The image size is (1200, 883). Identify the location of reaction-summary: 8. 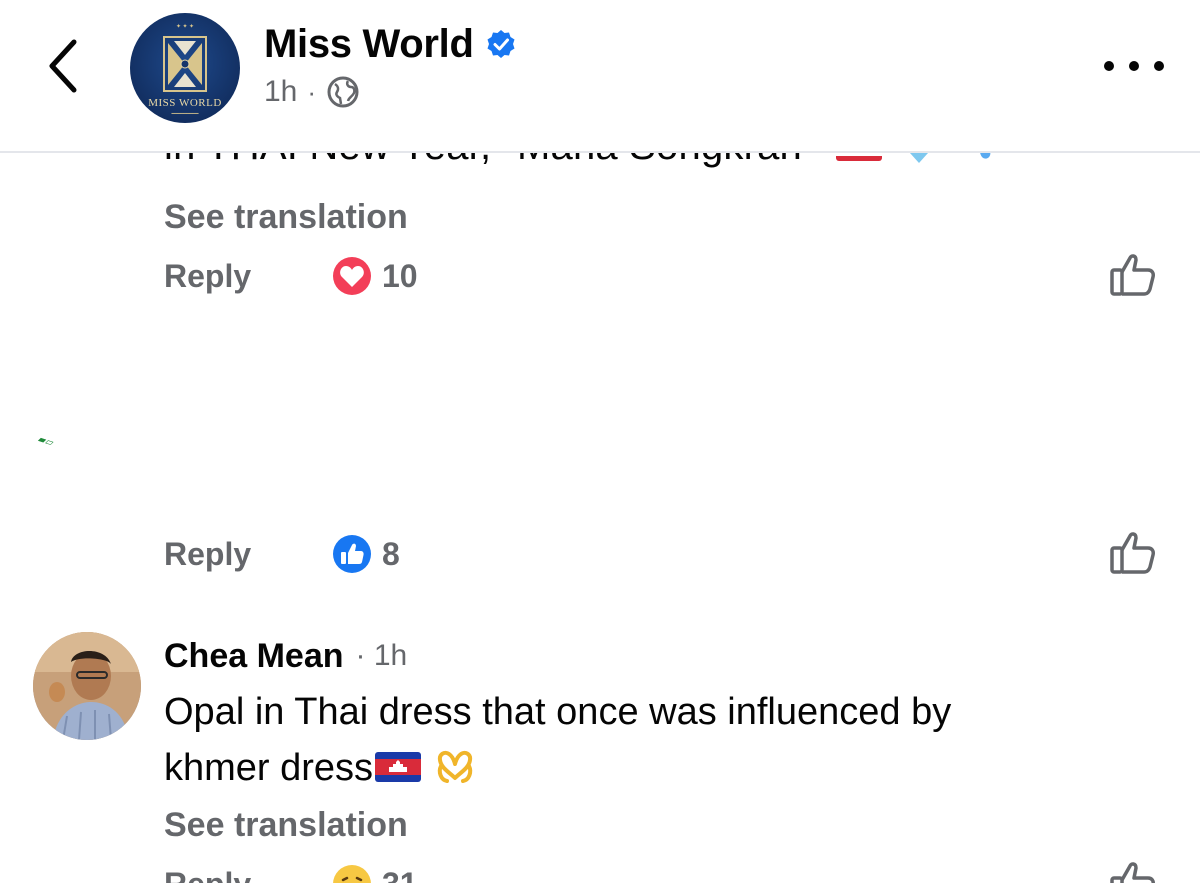
(365, 554).